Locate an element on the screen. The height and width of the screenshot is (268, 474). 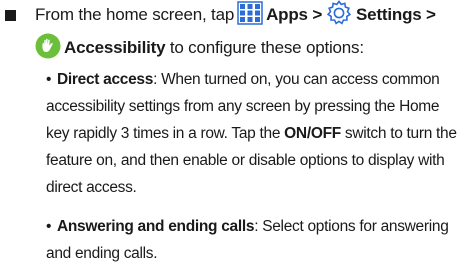
item-line: and ending calls. is located at coordinates (102, 253).